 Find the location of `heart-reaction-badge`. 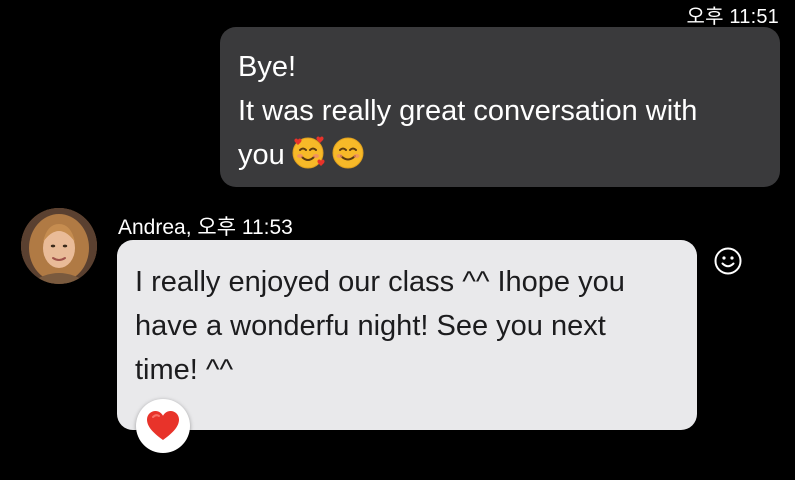

heart-reaction-badge is located at coordinates (163, 426).